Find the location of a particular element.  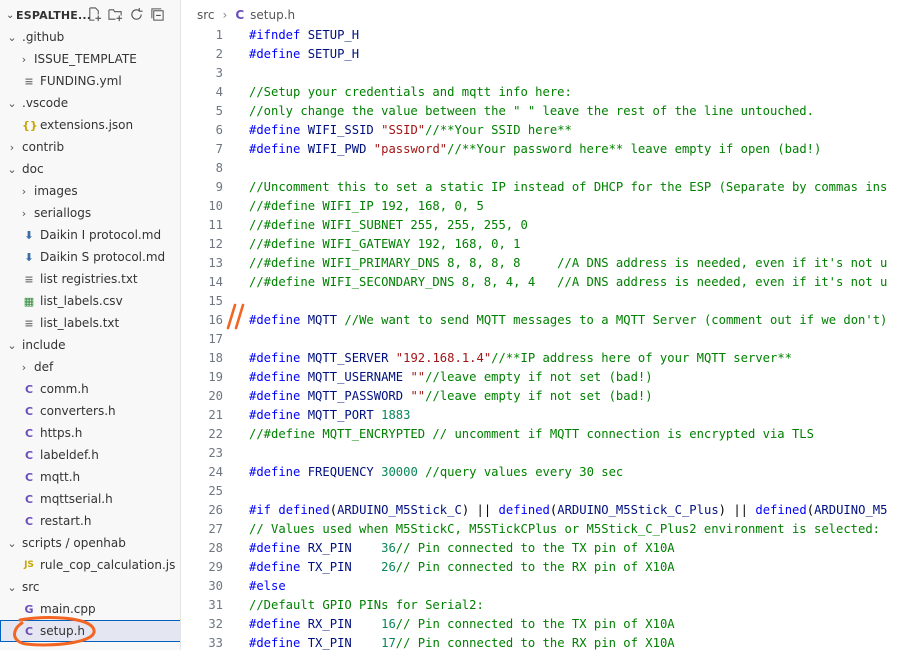

code-line: 31 //Default GPIO PINs for Serial2: is located at coordinates (548, 605).